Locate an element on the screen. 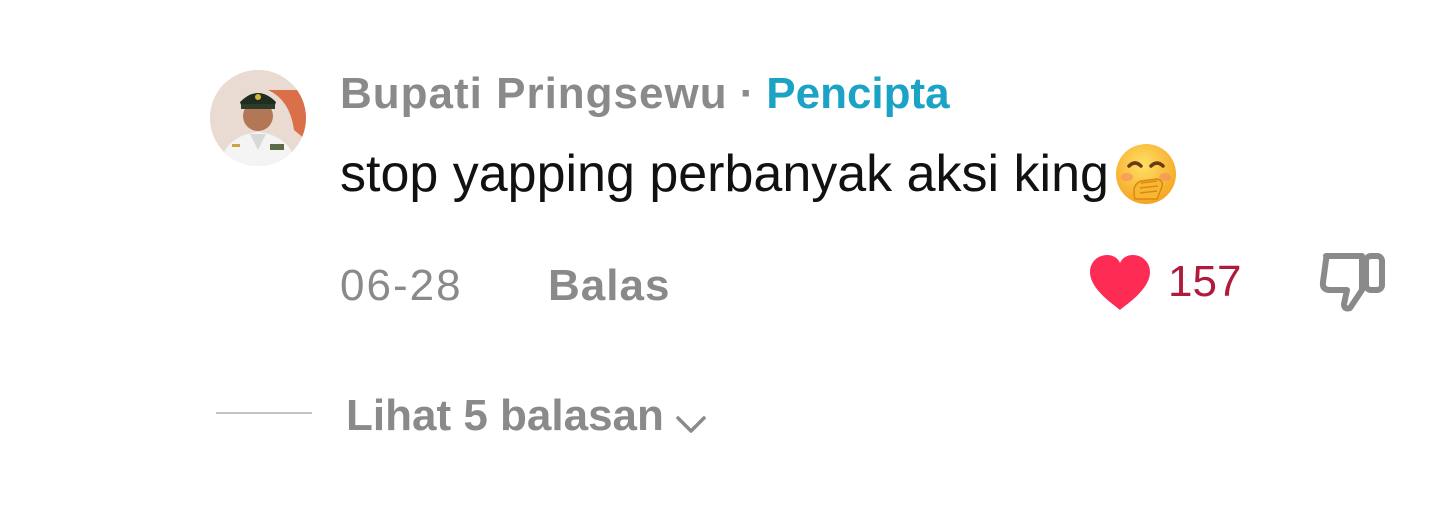  hand-over-mouth-emoji-icon is located at coordinates (1146, 174).